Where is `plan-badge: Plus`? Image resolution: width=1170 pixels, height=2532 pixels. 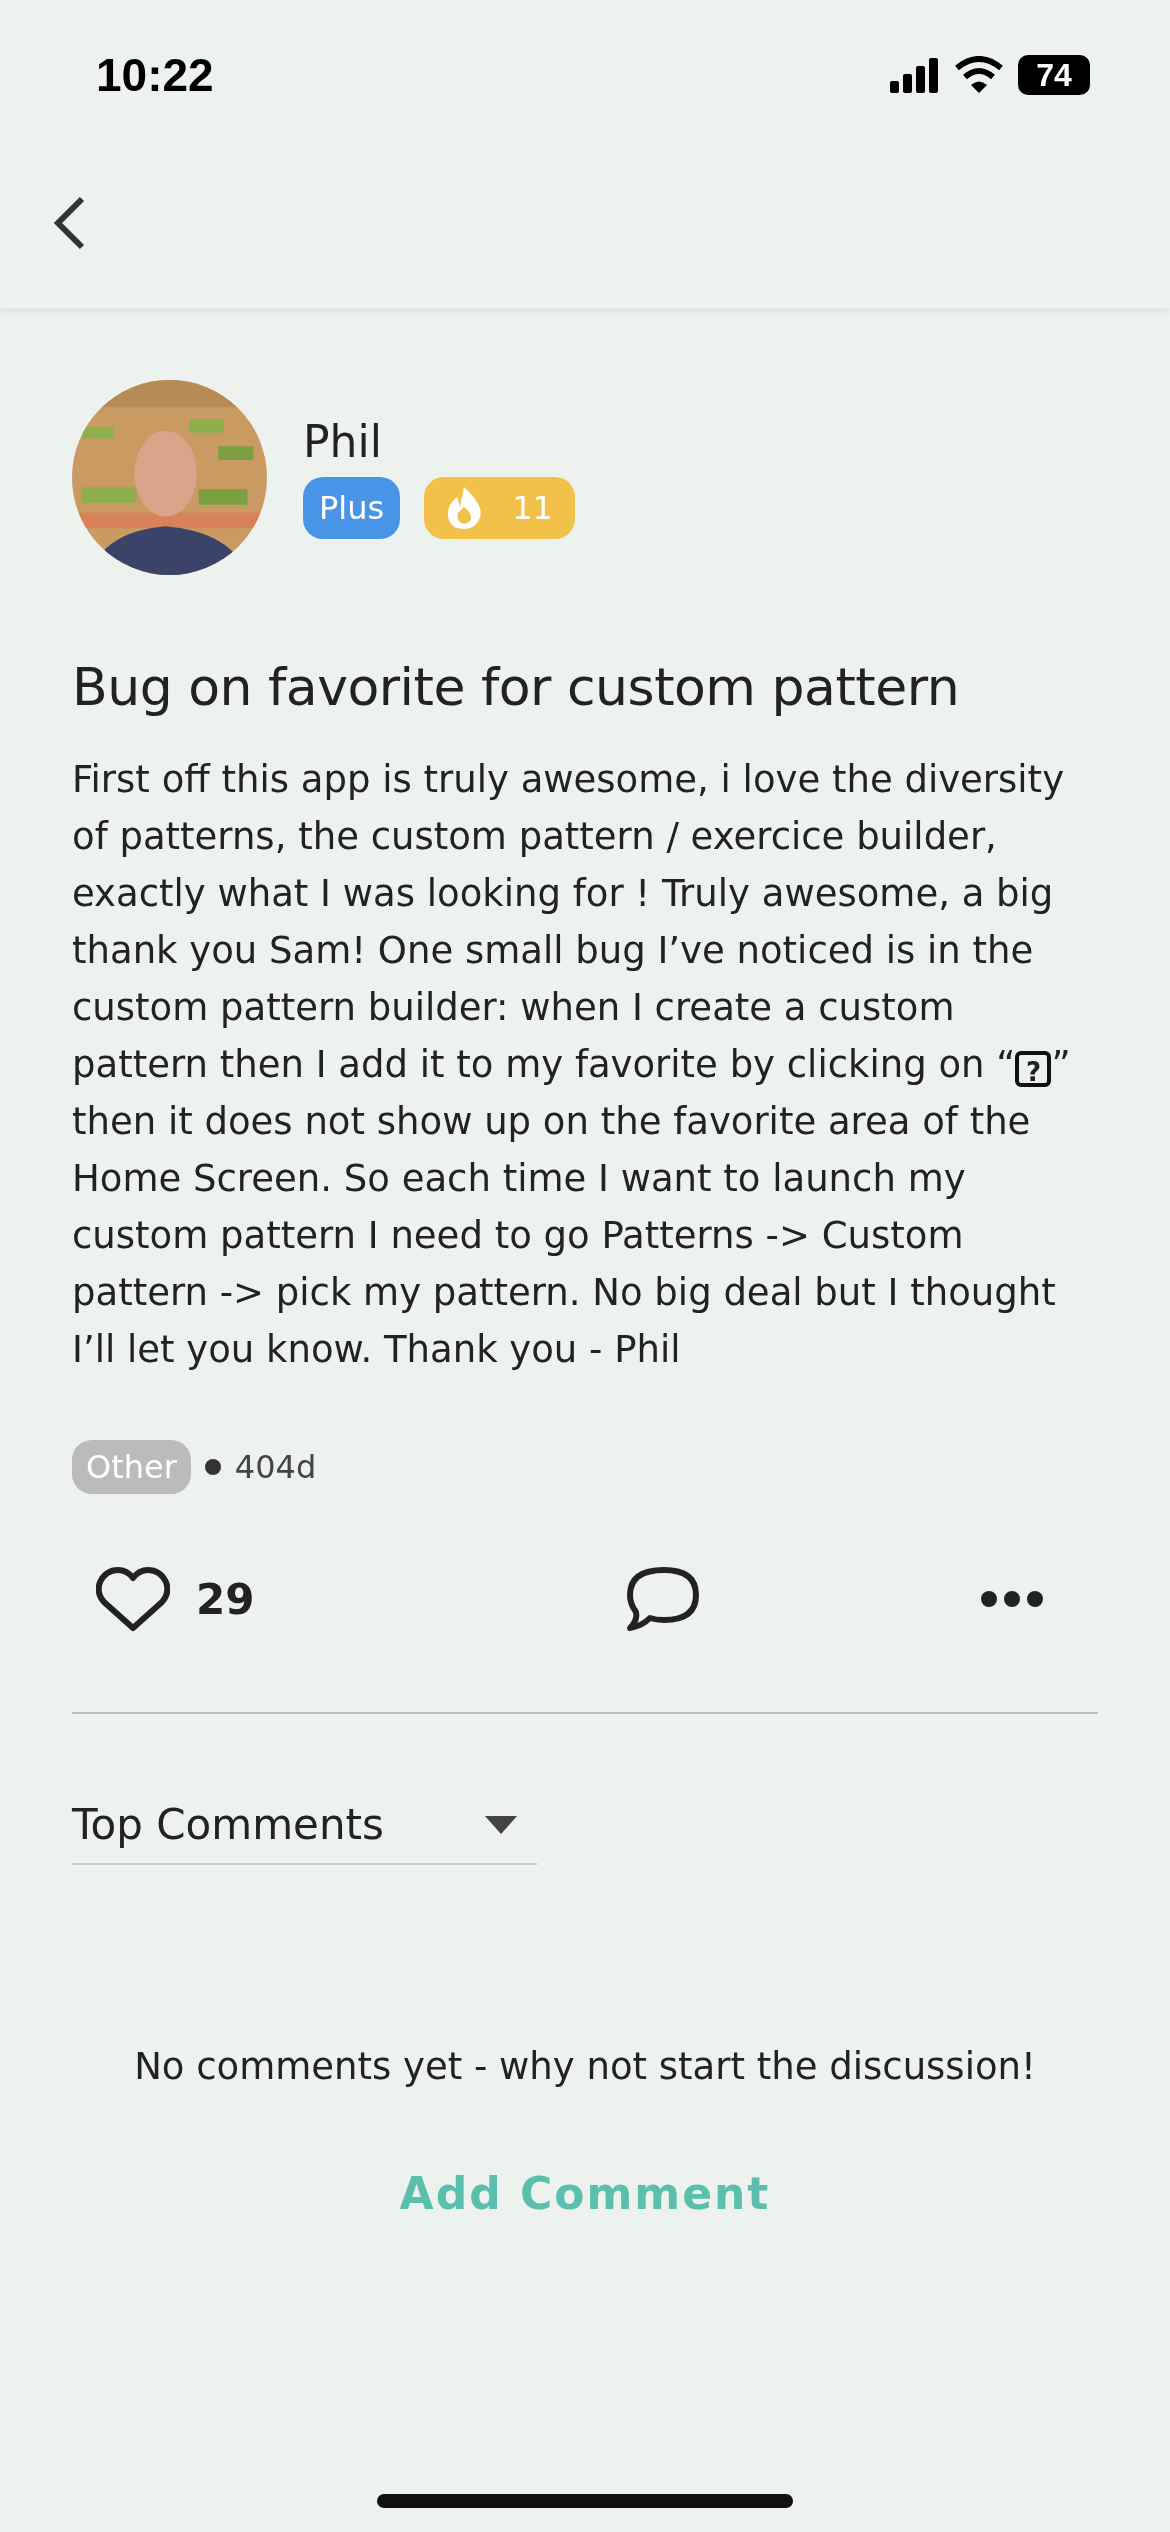
plan-badge: Plus is located at coordinates (352, 508).